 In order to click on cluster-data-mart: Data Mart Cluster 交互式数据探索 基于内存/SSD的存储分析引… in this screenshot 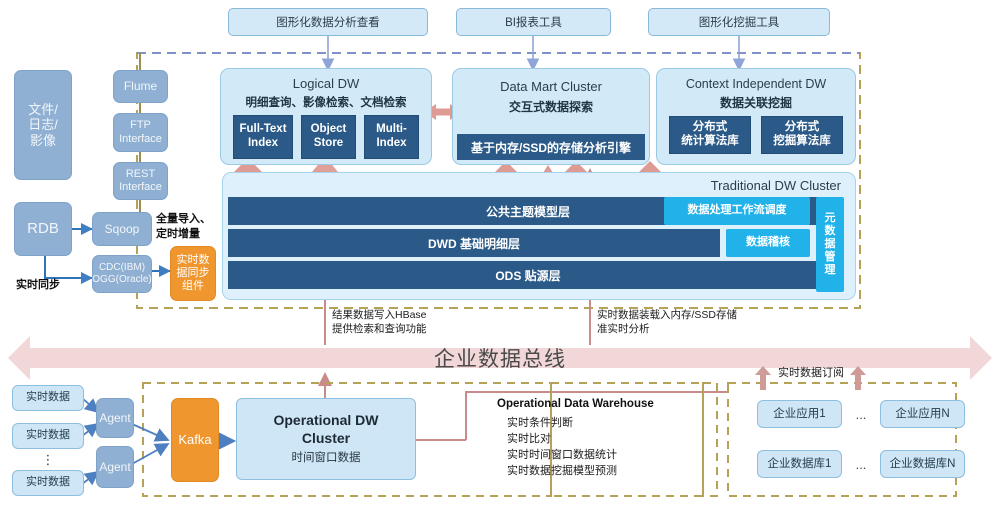, I will do `click(551, 116)`.